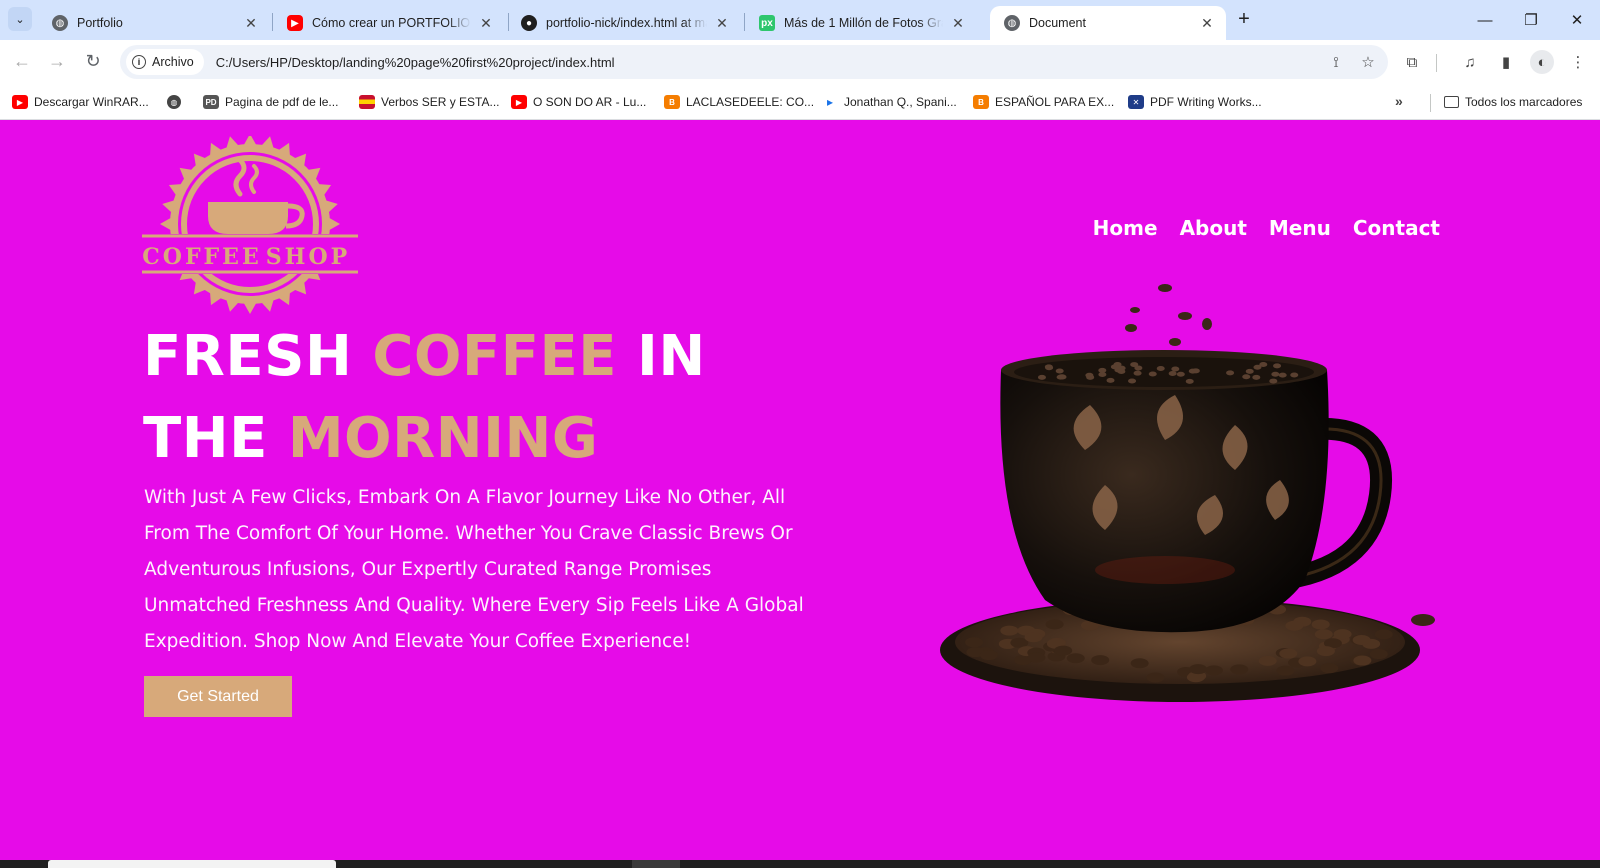 The width and height of the screenshot is (1600, 868). What do you see at coordinates (205, 438) in the screenshot?
I see `hero-title-word: THE` at bounding box center [205, 438].